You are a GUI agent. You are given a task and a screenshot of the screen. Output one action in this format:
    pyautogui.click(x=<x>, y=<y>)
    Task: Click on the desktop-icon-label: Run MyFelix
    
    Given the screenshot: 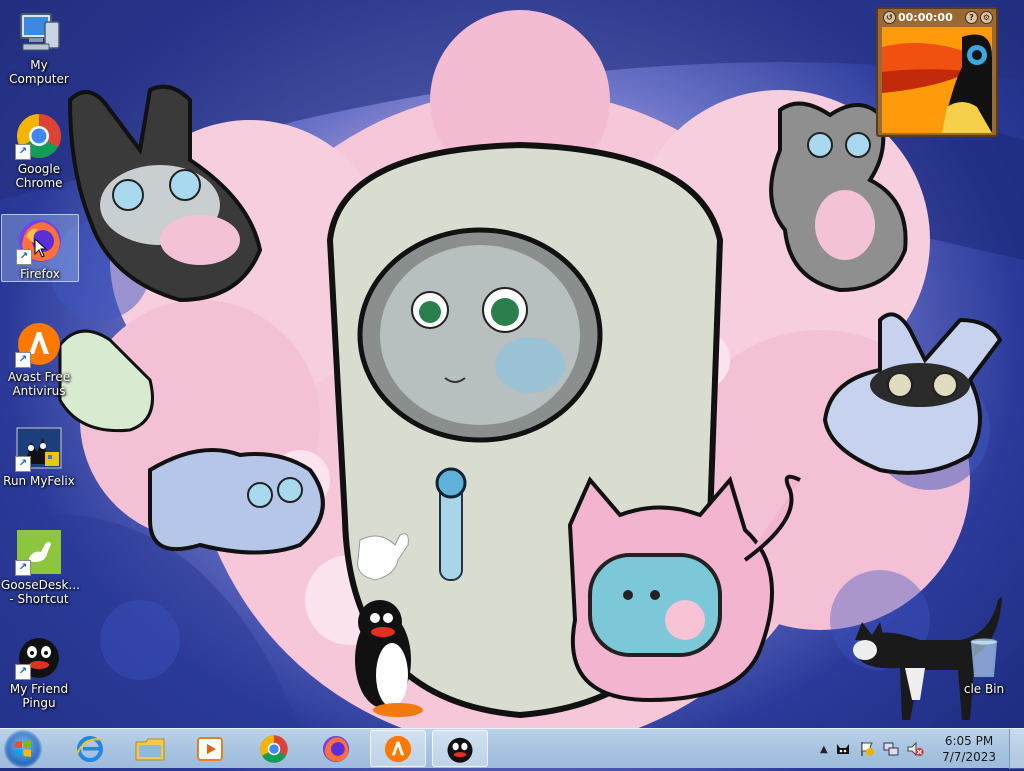 What is the action you would take?
    pyautogui.click(x=39, y=481)
    